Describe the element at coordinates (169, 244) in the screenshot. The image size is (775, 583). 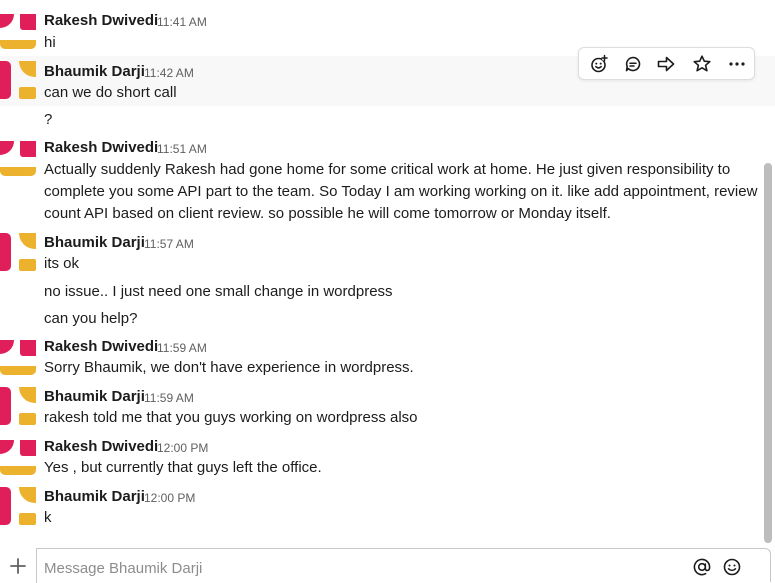
I see `message-timestamp: 11:57 AM` at that location.